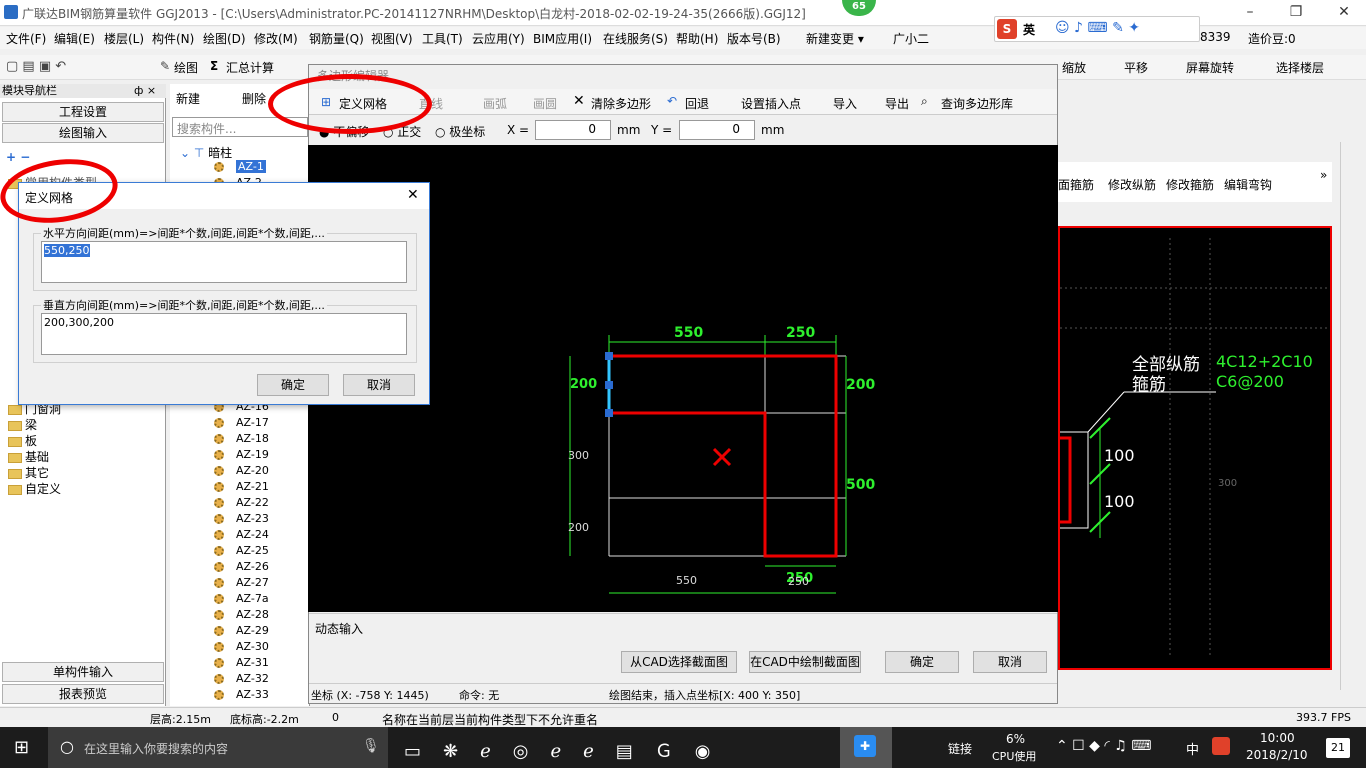 The image size is (1366, 768). I want to click on tree-root-column: ⌄ ⊤ 暗柱, so click(206, 152).